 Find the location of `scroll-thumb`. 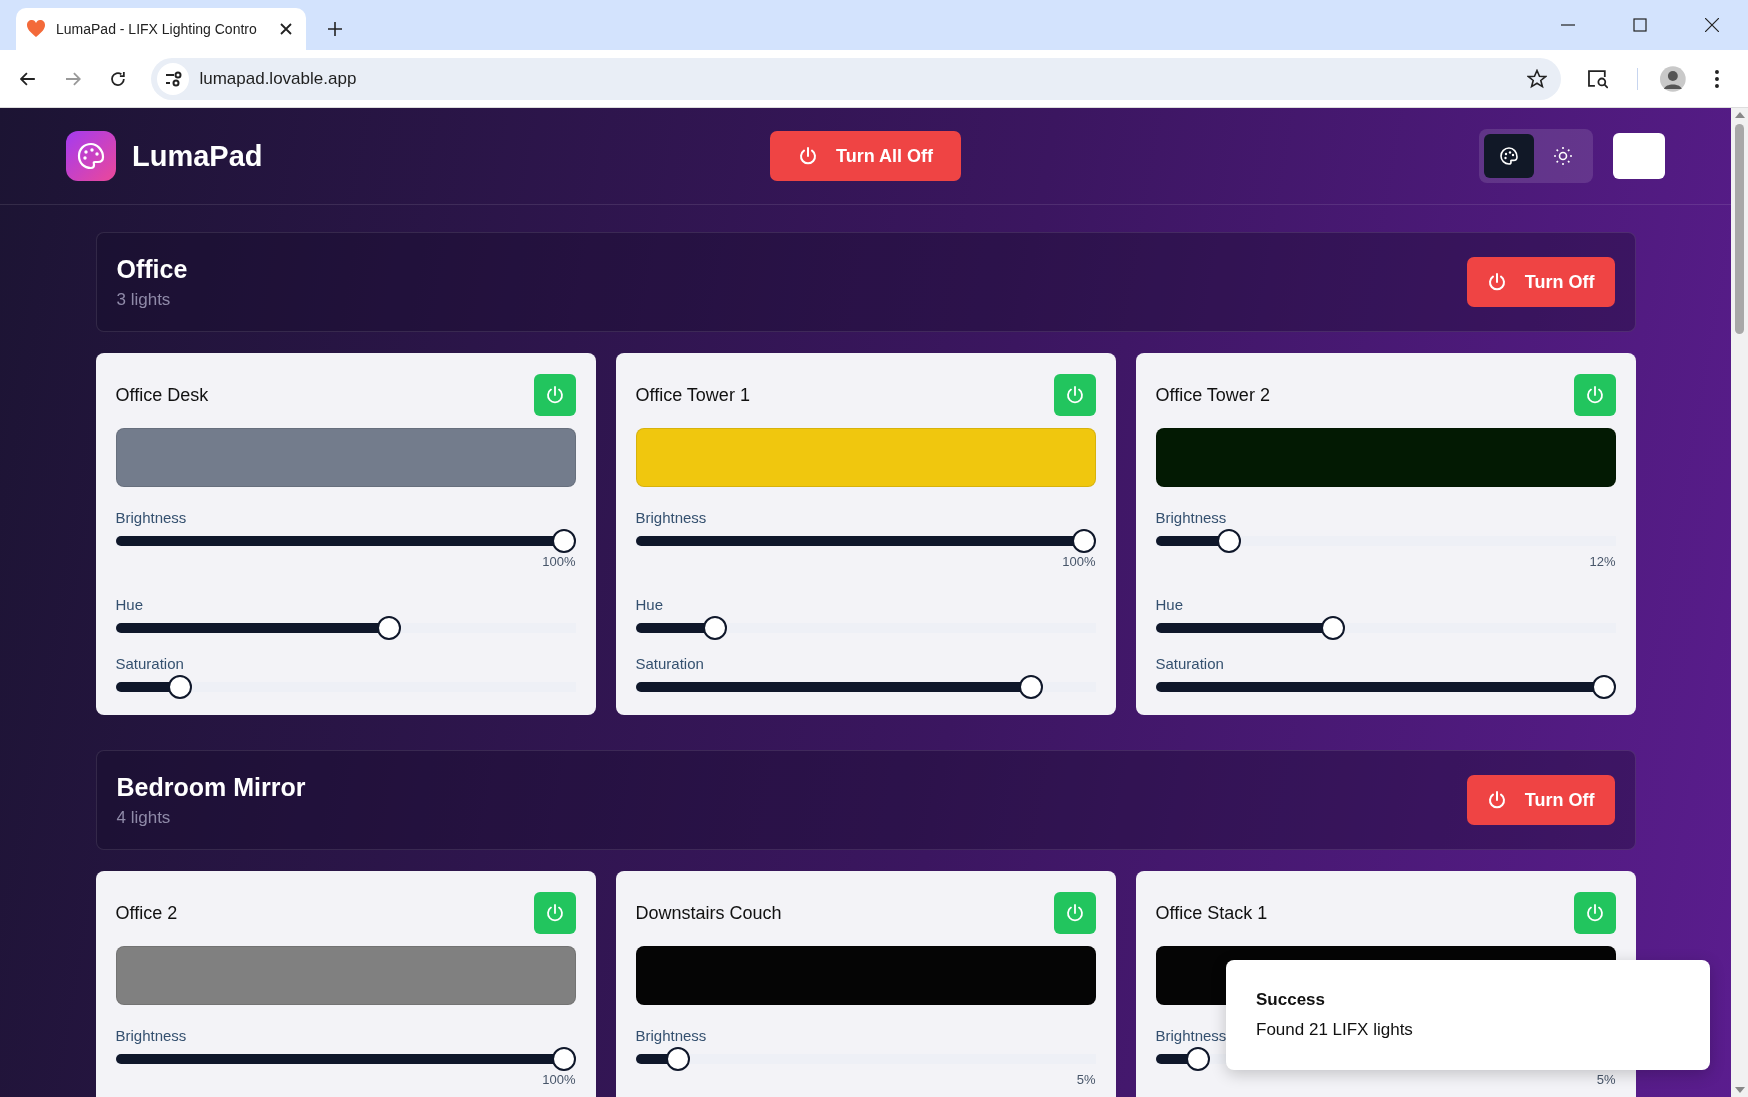

scroll-thumb is located at coordinates (1739, 229).